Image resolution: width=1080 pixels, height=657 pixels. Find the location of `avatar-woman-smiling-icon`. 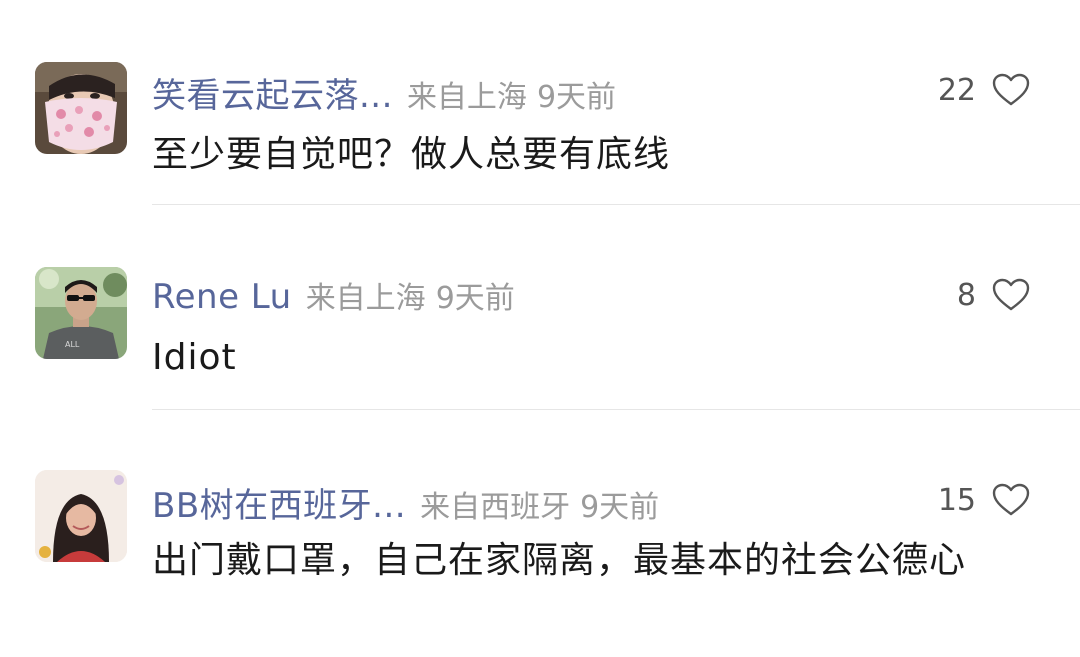

avatar-woman-smiling-icon is located at coordinates (81, 516).